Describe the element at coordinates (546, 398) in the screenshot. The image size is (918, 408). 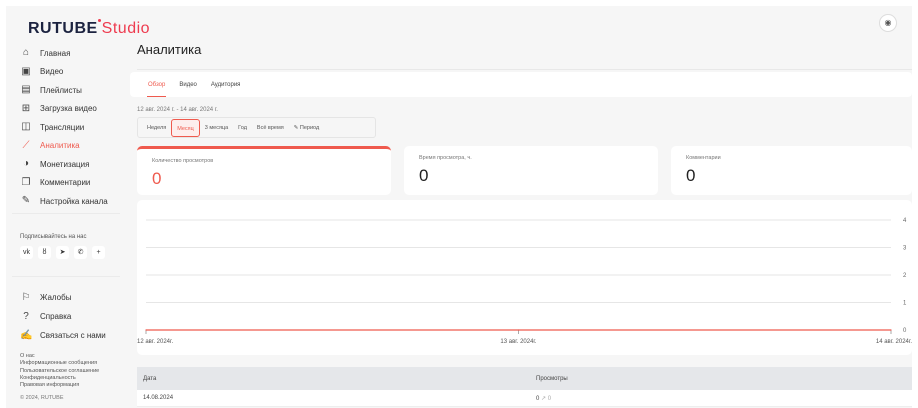
I see `views-trend: ↗ 0` at that location.